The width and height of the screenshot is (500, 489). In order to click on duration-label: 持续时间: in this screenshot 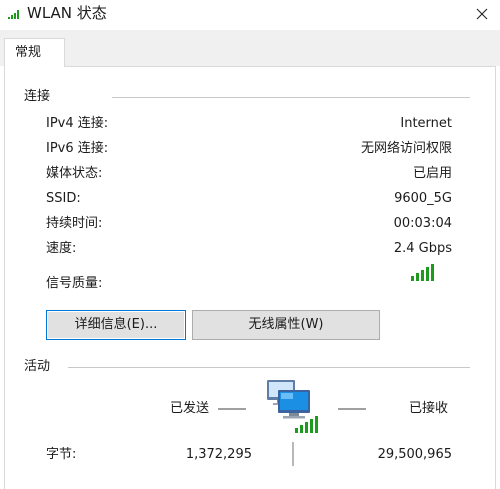, I will do `click(74, 223)`.